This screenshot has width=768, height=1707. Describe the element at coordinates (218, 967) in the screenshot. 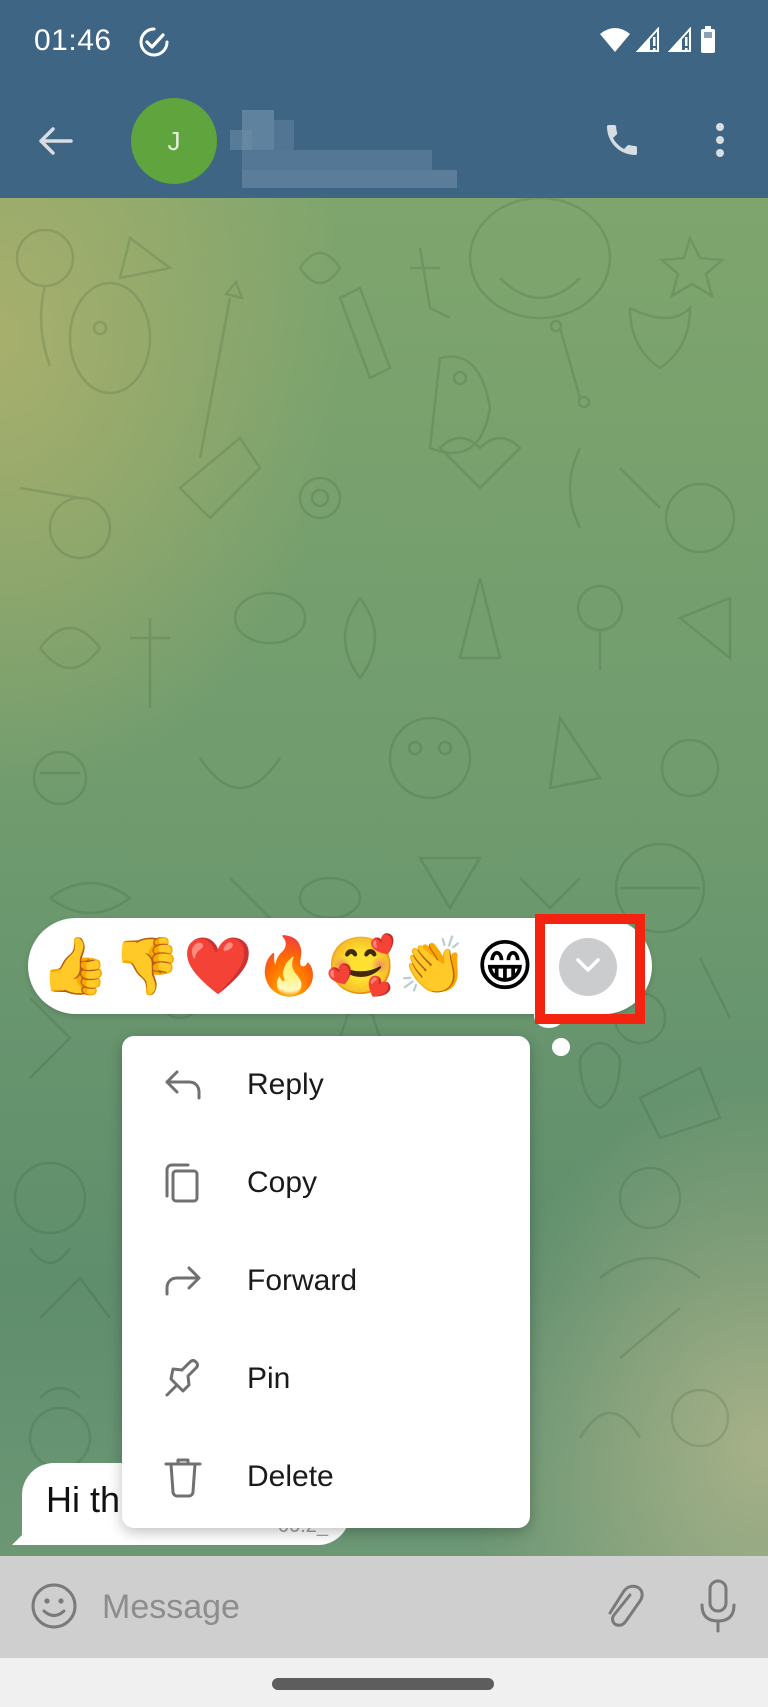

I see `reaction-red-heart: ❤️` at that location.